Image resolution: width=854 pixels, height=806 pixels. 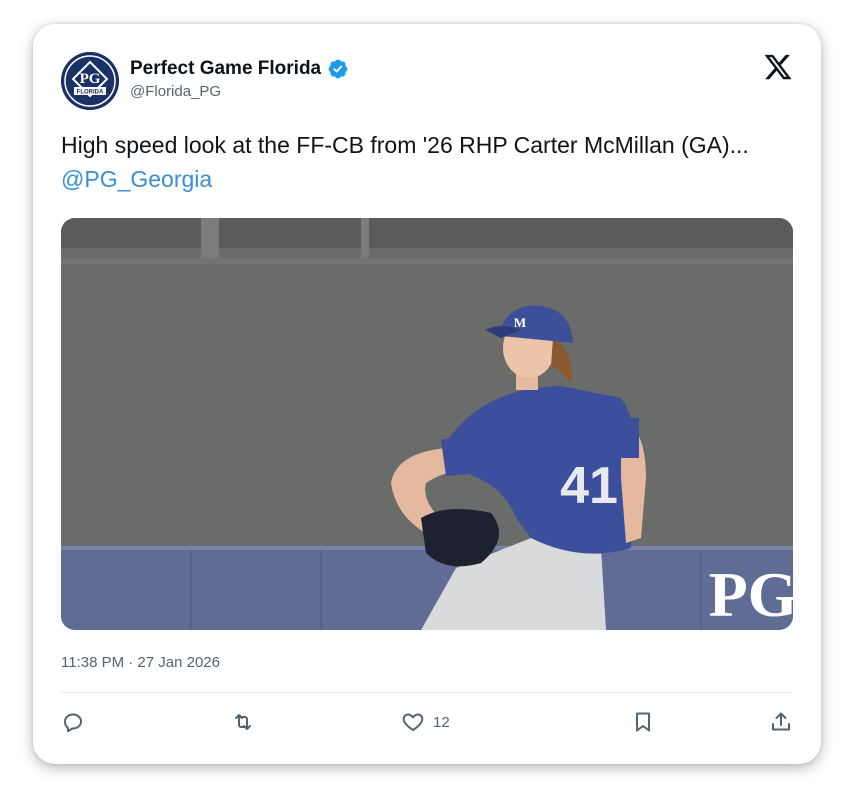 What do you see at coordinates (136, 179) in the screenshot?
I see `mention-link: @PG_Georgia` at bounding box center [136, 179].